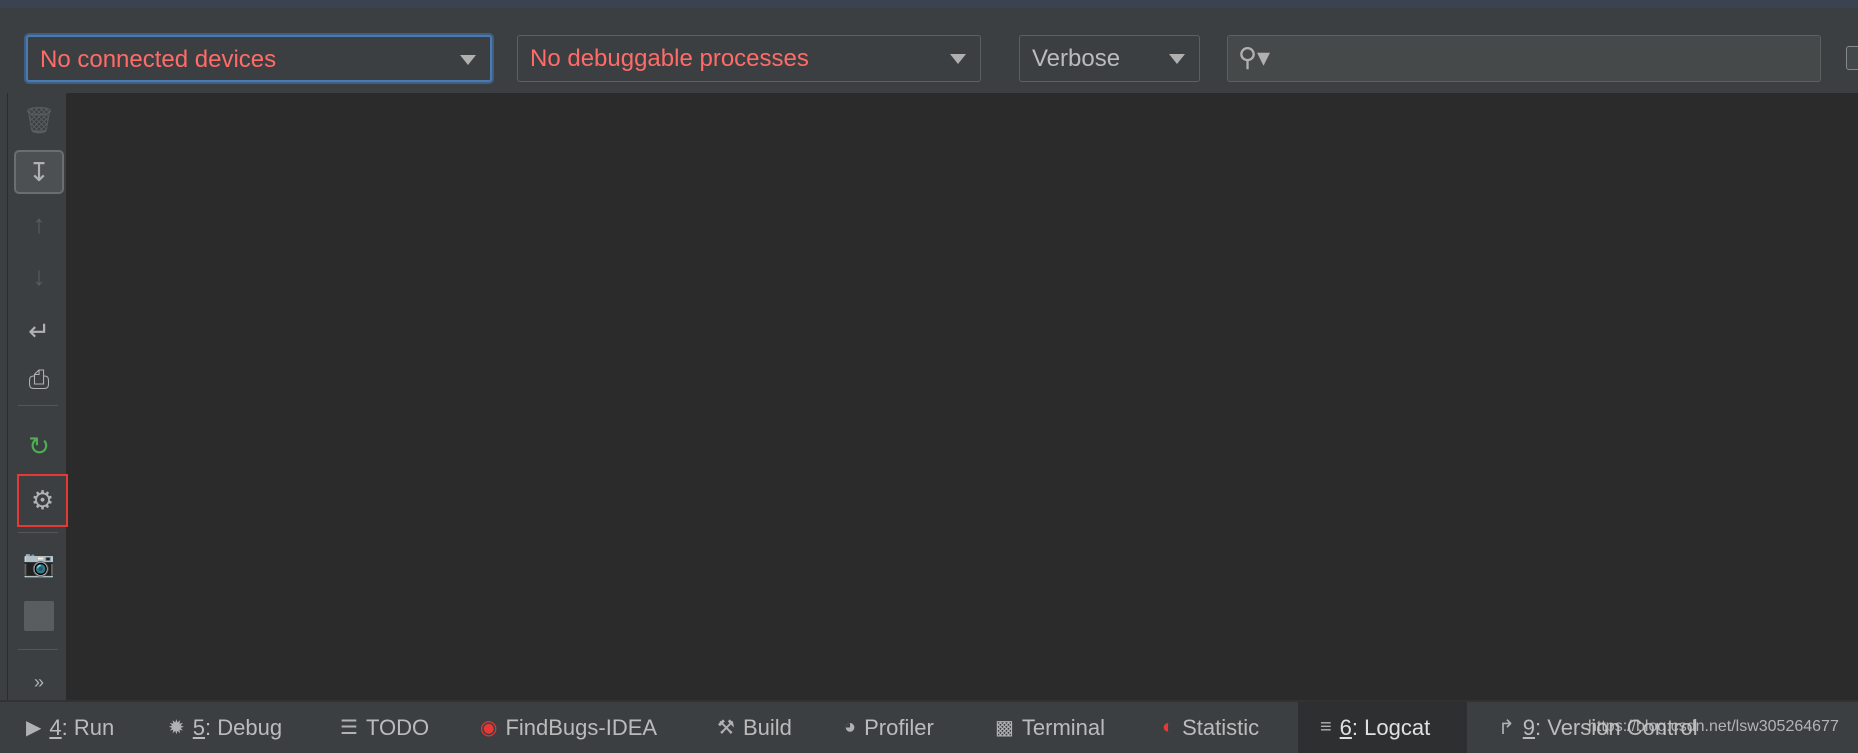 The height and width of the screenshot is (753, 1858). Describe the element at coordinates (39, 224) in the screenshot. I see `up-arrow-icon: ↑` at that location.